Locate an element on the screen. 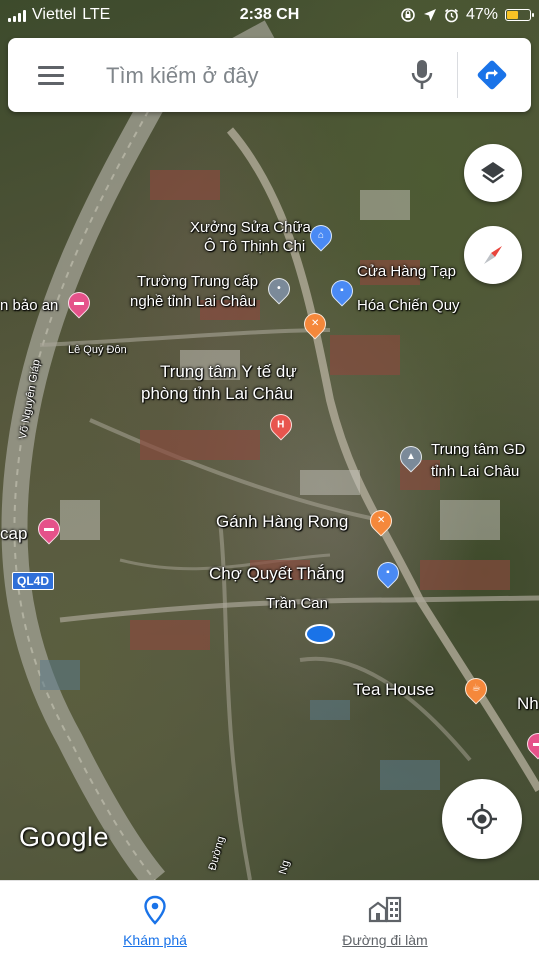 The image size is (539, 961). my-location-icon is located at coordinates (482, 819).